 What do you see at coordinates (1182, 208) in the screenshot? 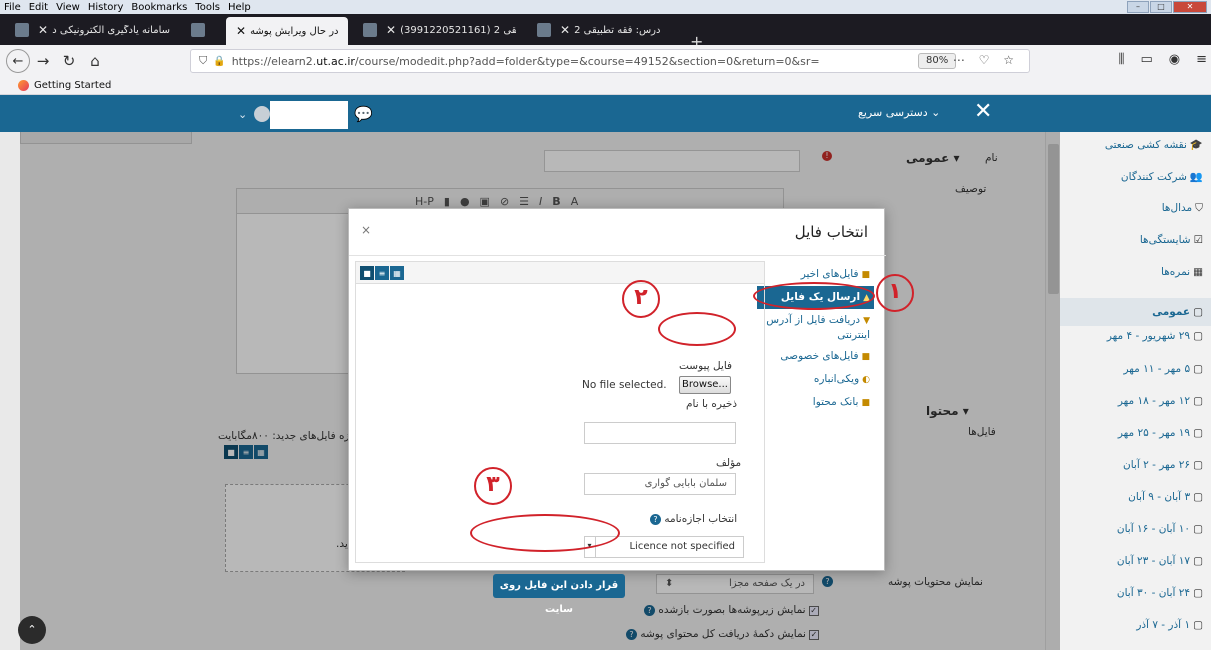
I see `drawer-item: ⛉مدال‌ها` at bounding box center [1182, 208].